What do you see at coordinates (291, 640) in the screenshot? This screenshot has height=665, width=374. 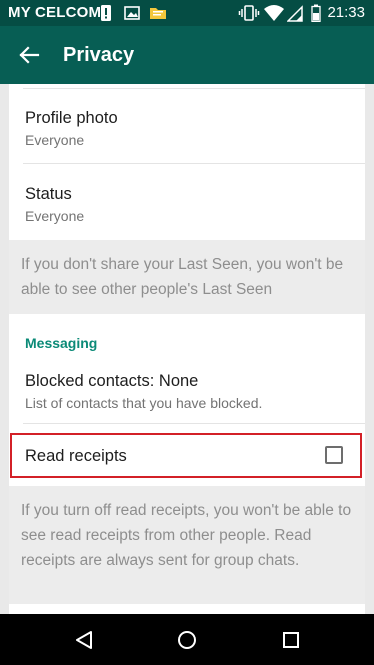 I see `recents-square-icon` at bounding box center [291, 640].